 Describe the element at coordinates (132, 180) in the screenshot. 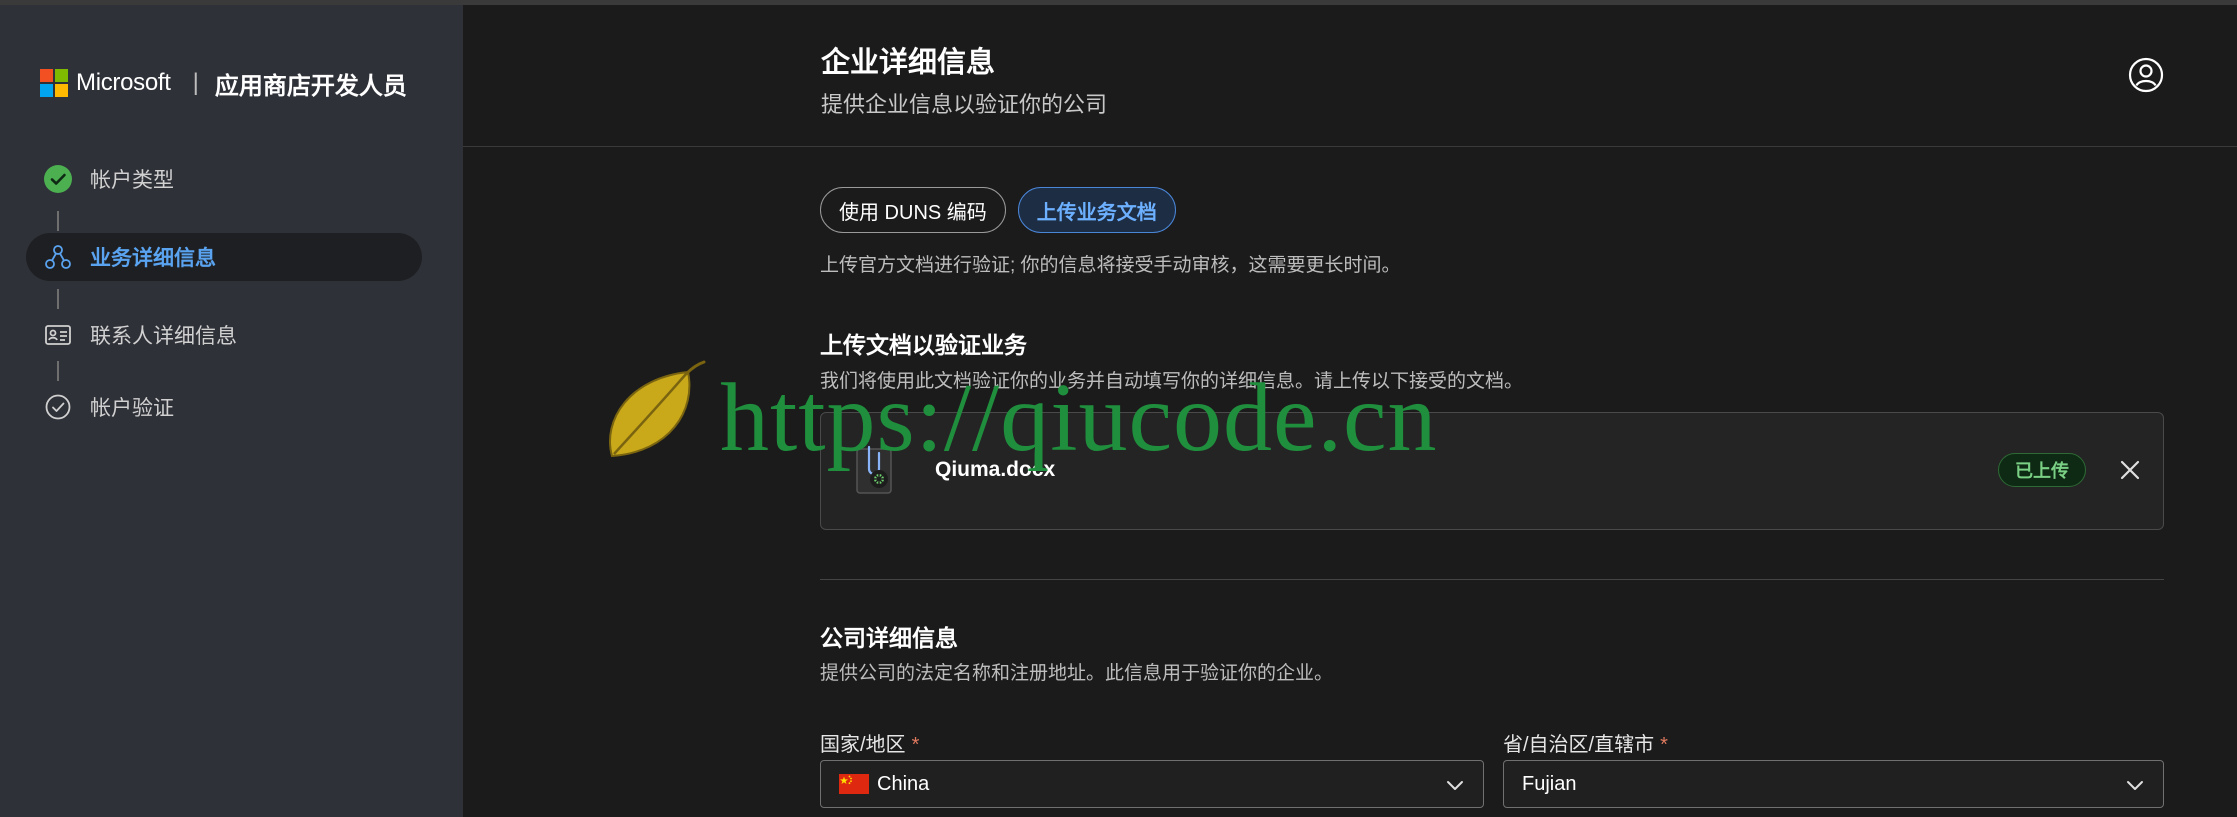

I see `step-label: 帐户类型` at that location.